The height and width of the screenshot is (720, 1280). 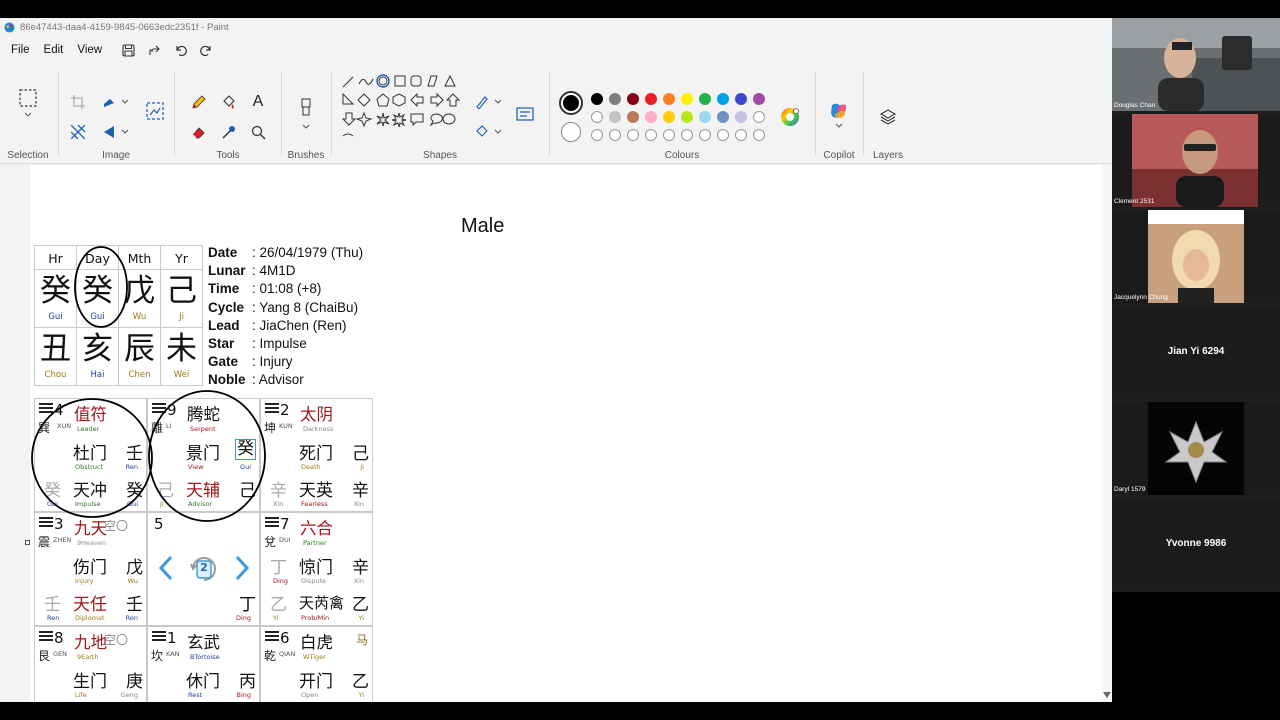 I want to click on text-button: A, so click(x=258, y=102).